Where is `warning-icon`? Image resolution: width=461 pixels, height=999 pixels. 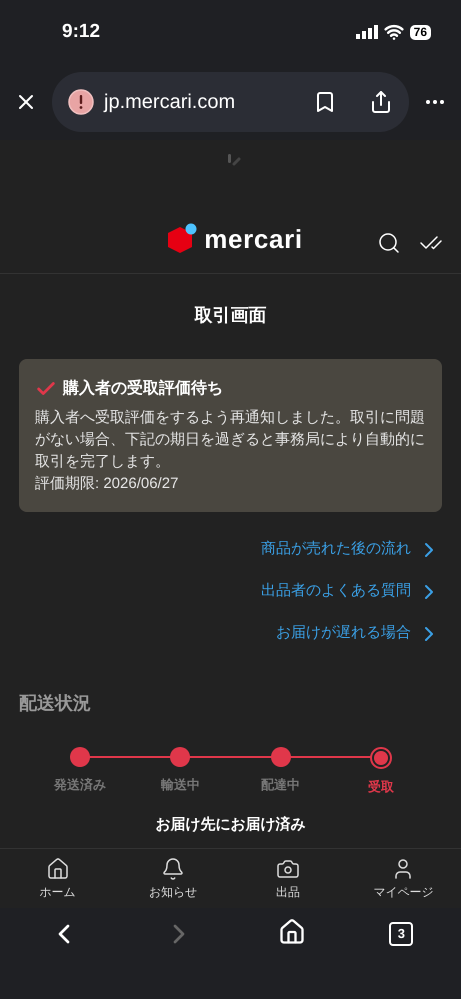
warning-icon is located at coordinates (81, 102).